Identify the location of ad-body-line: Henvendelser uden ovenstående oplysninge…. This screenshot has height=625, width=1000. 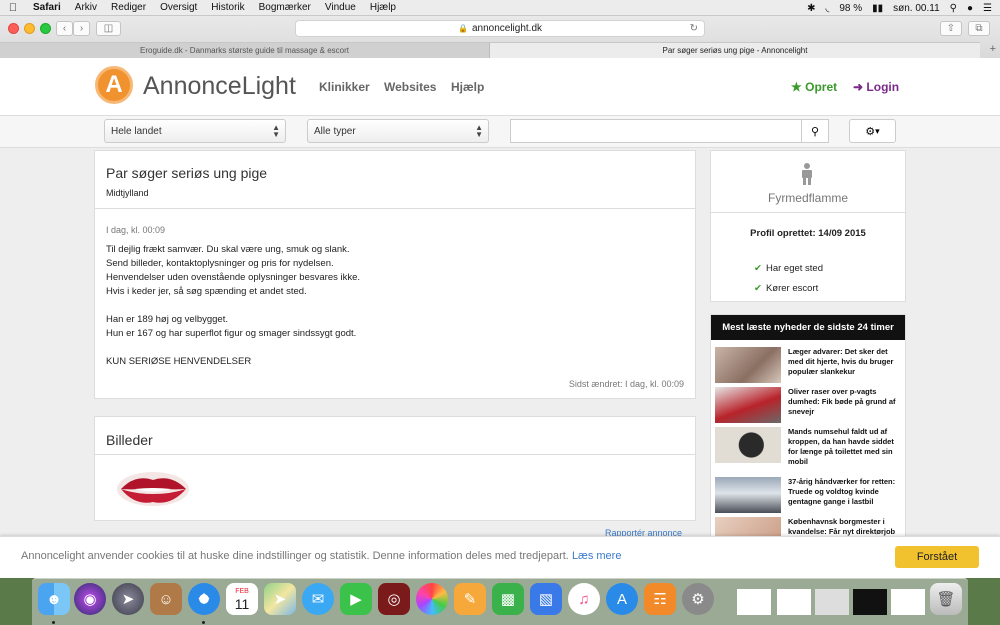
(233, 277).